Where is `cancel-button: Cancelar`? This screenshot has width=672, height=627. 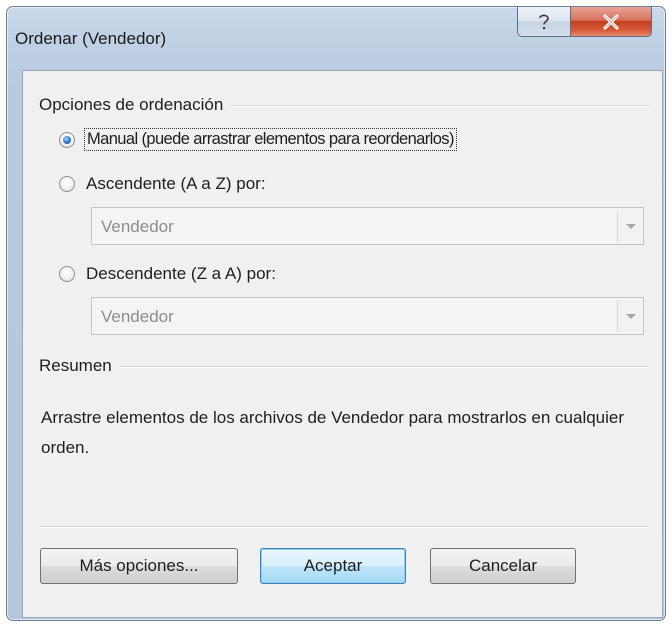
cancel-button: Cancelar is located at coordinates (503, 566).